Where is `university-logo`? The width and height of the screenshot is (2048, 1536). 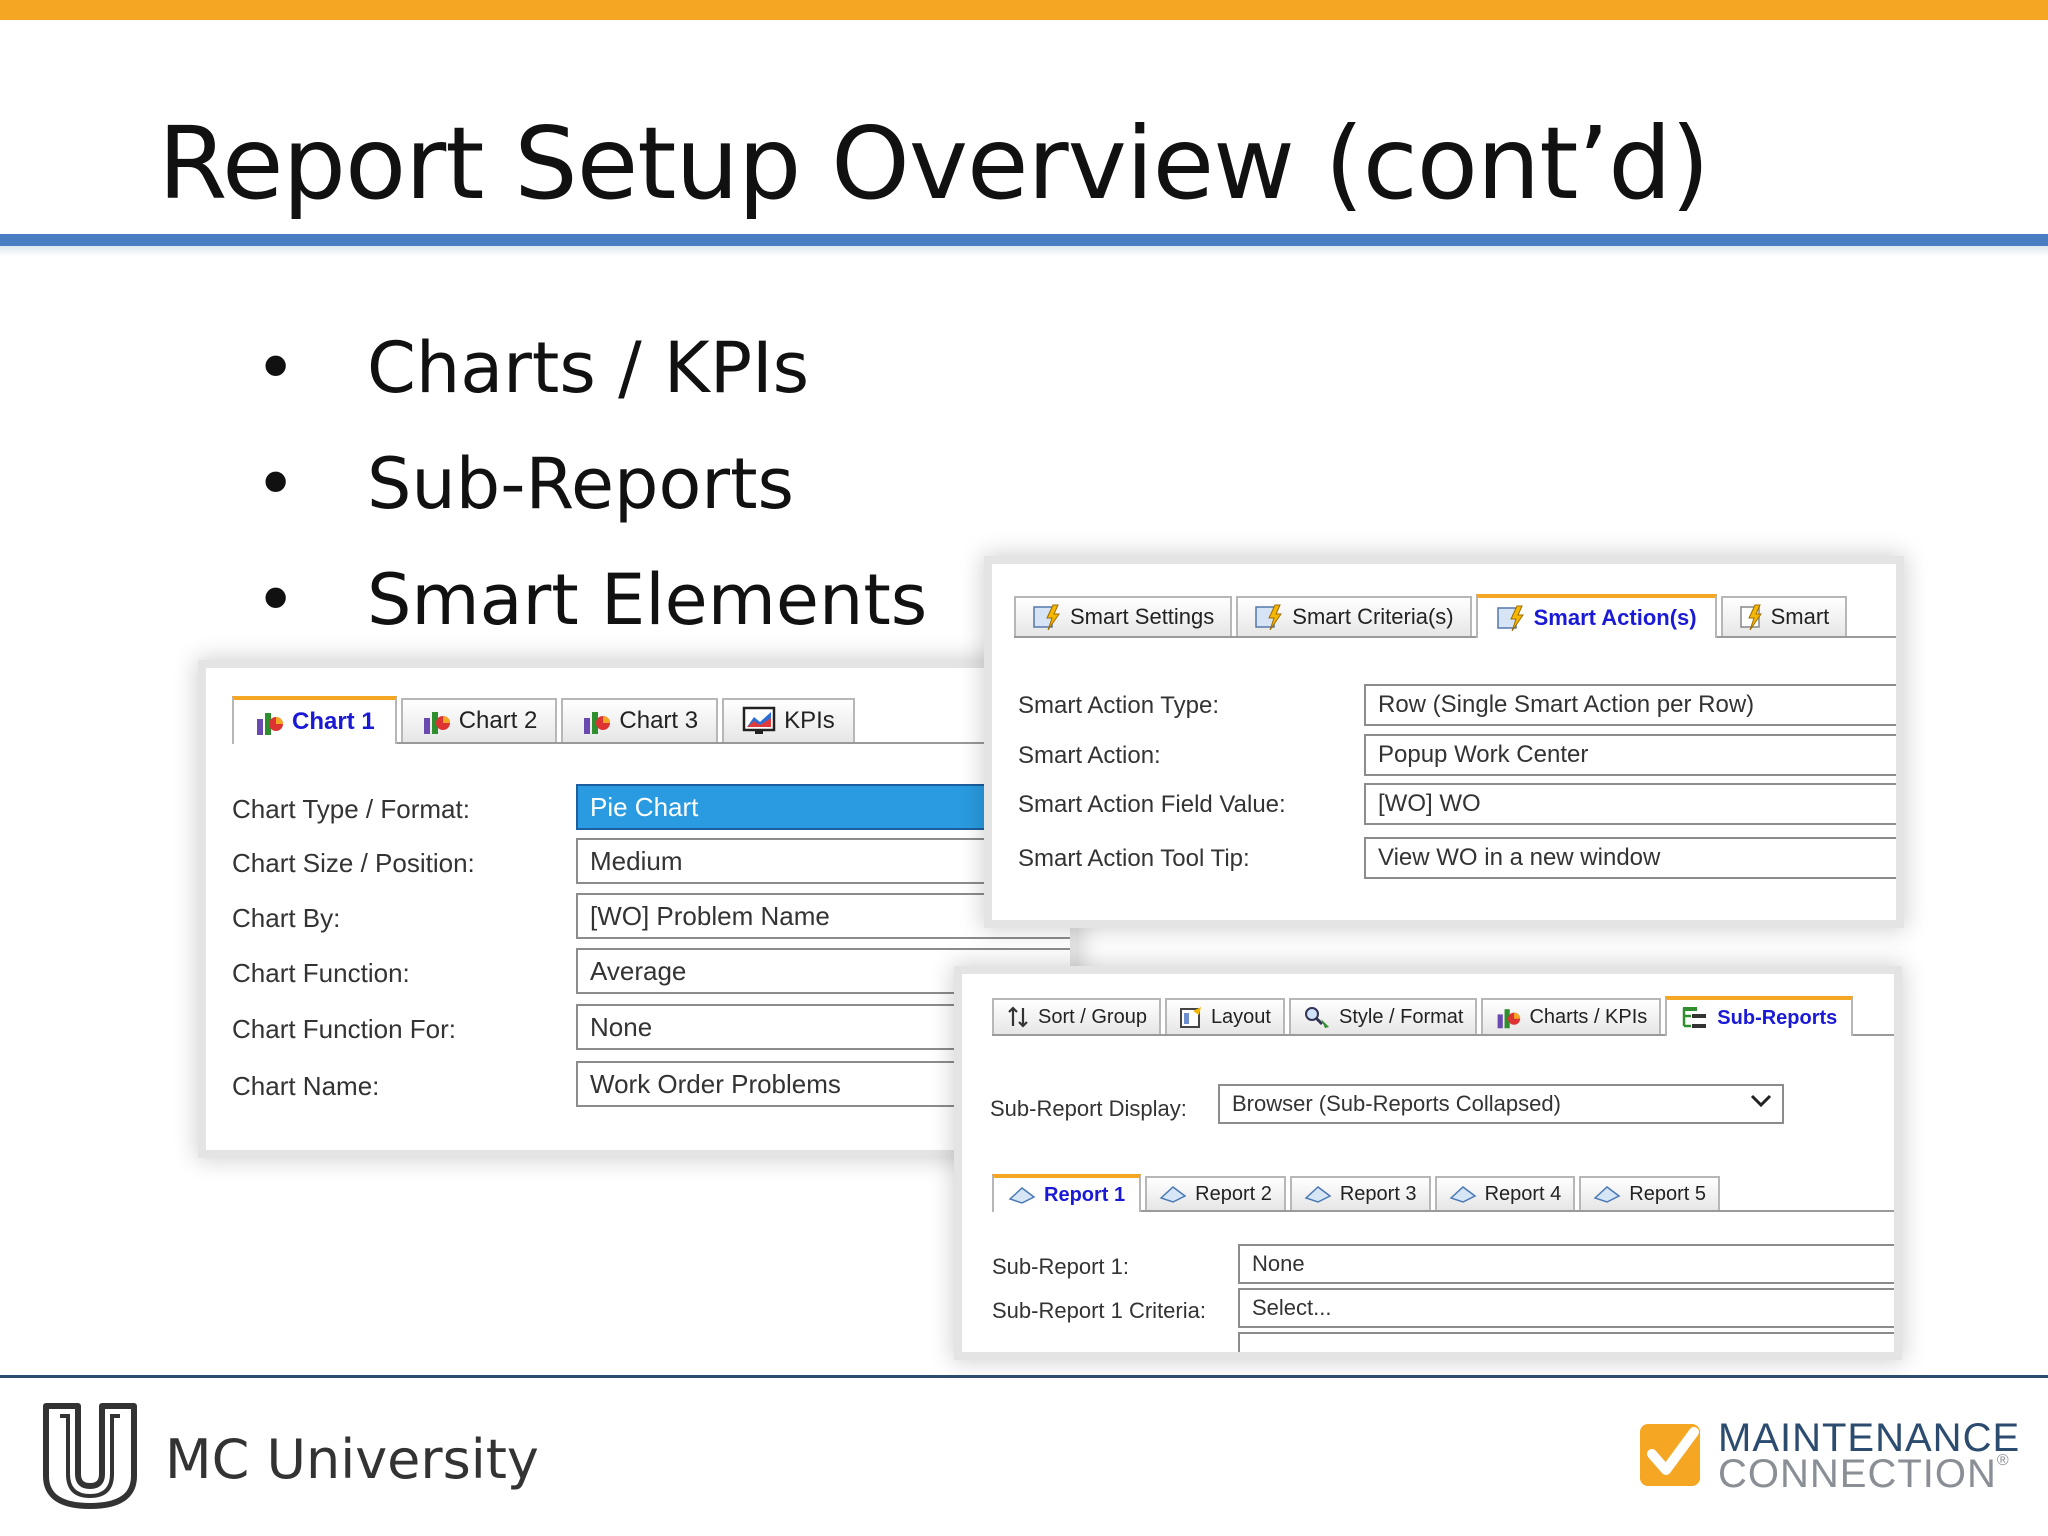
university-logo is located at coordinates (90, 1456).